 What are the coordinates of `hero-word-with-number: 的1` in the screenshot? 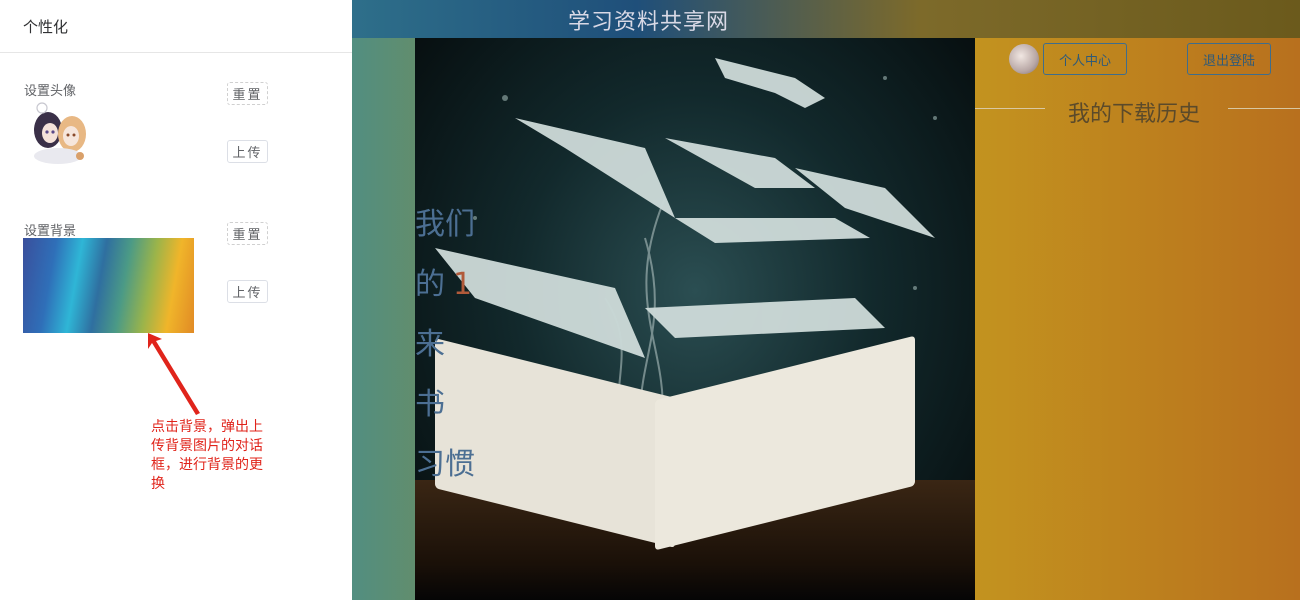 It's located at (444, 284).